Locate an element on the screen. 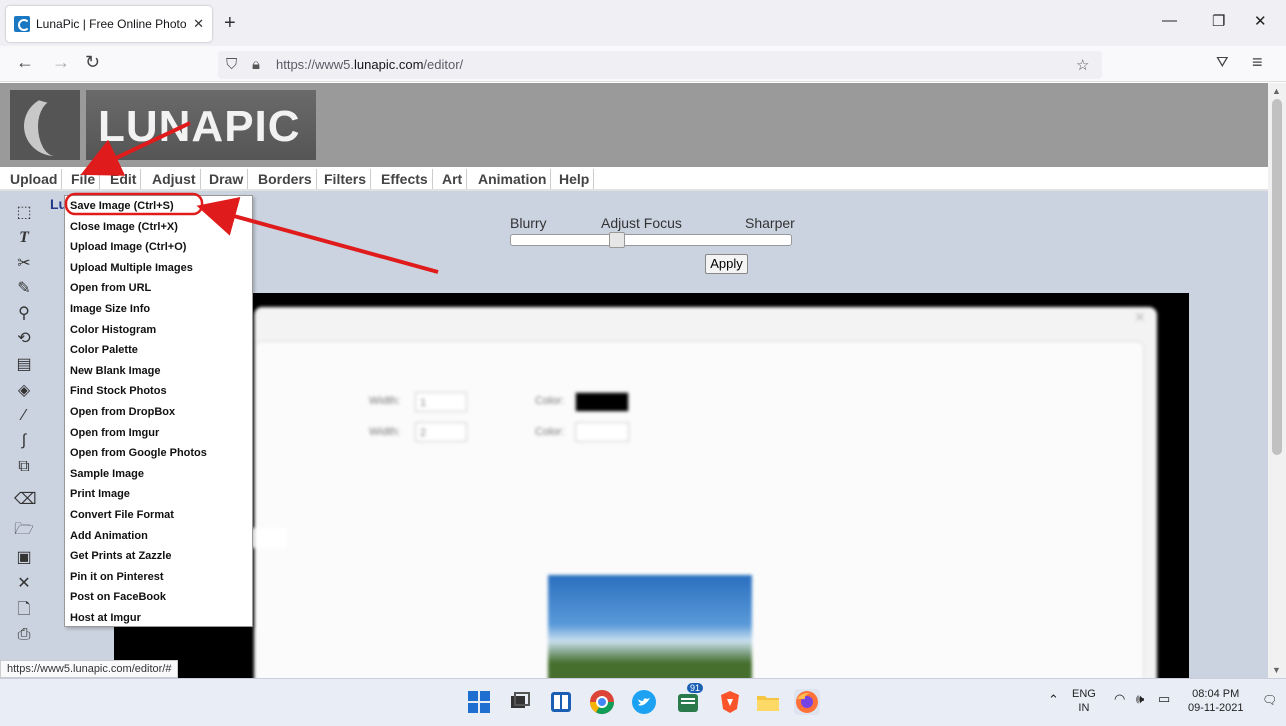 The image size is (1286, 726). menu-image-size-info: Image Size Info is located at coordinates (110, 309).